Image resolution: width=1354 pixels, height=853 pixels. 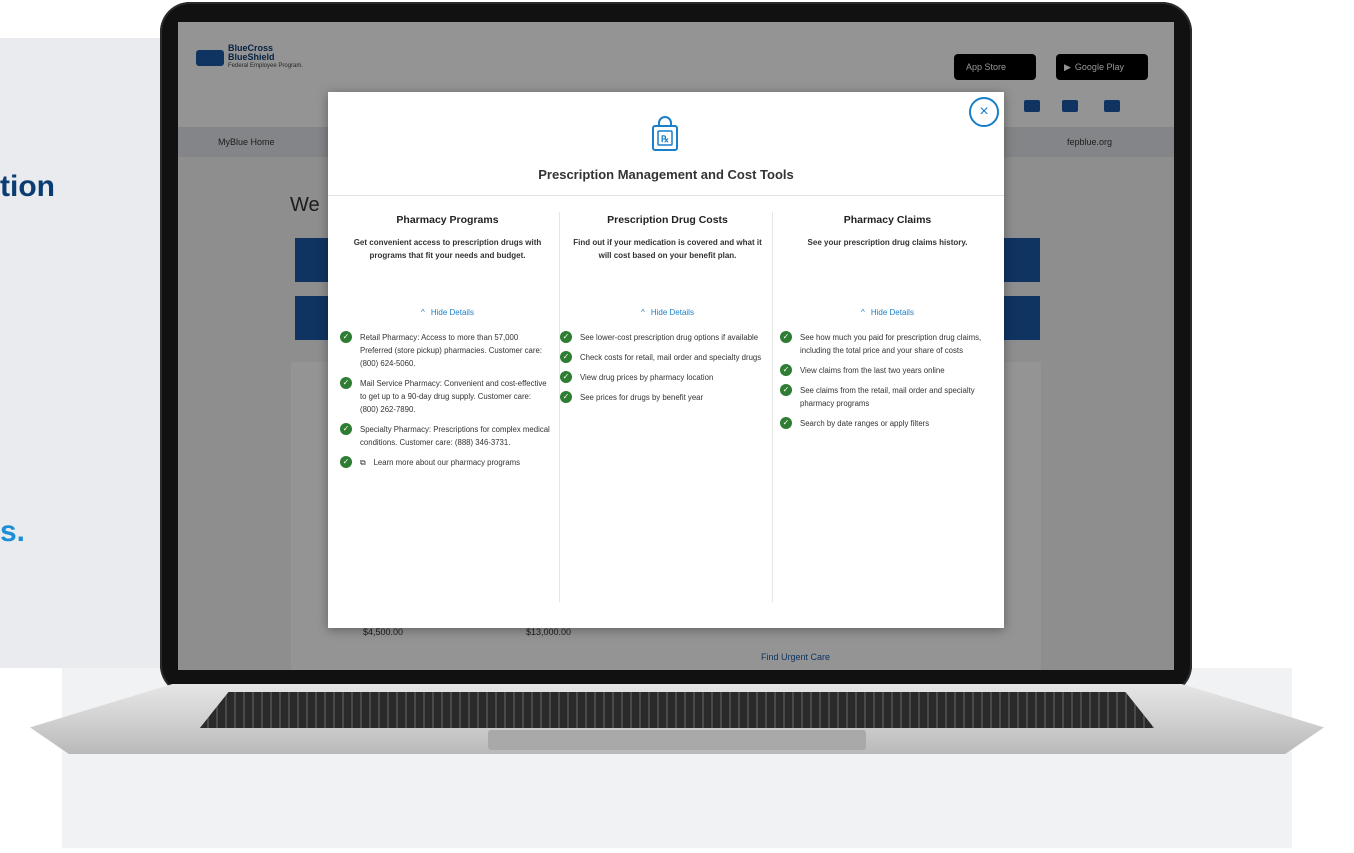 I want to click on close-button: ×, so click(x=984, y=112).